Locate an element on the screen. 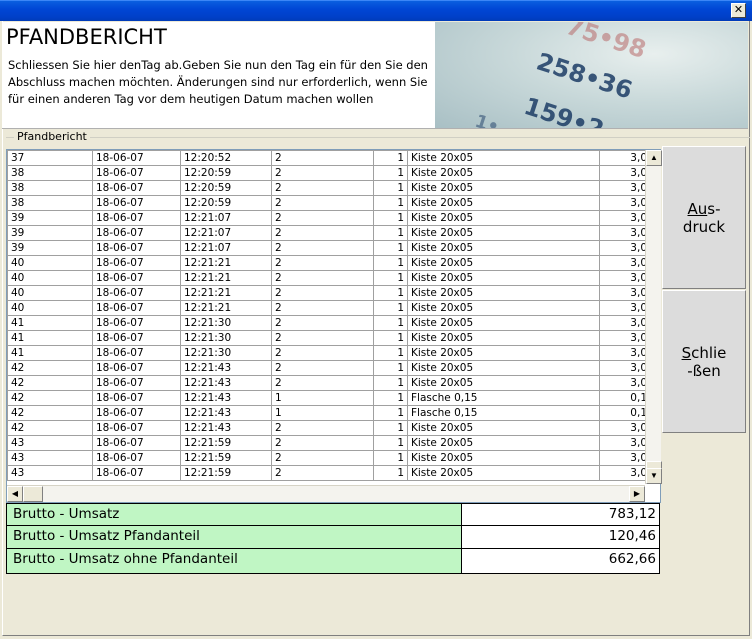 The height and width of the screenshot is (639, 752). table-row: 38 18-06-07 12:20:59 2 1 Kiste 20x05 3,0 is located at coordinates (327, 188).